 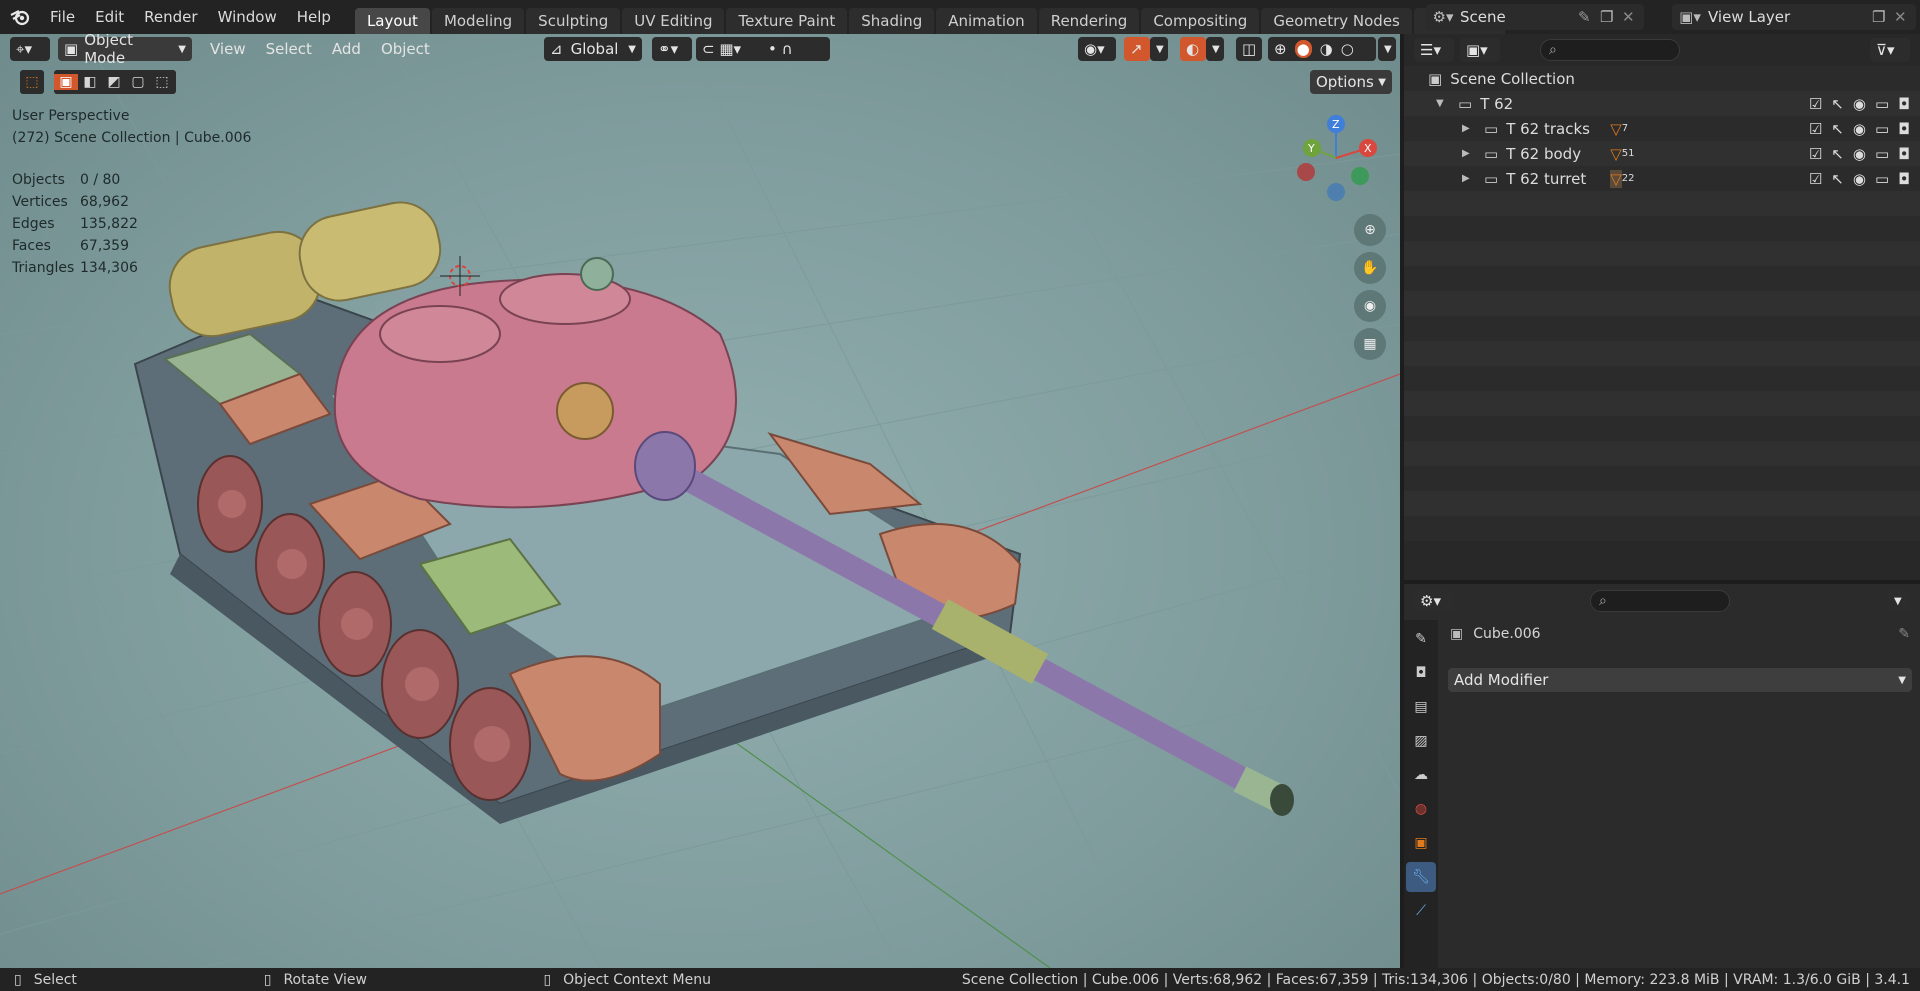 I want to click on editor-type-button: ⌖▾, so click(x=30, y=49).